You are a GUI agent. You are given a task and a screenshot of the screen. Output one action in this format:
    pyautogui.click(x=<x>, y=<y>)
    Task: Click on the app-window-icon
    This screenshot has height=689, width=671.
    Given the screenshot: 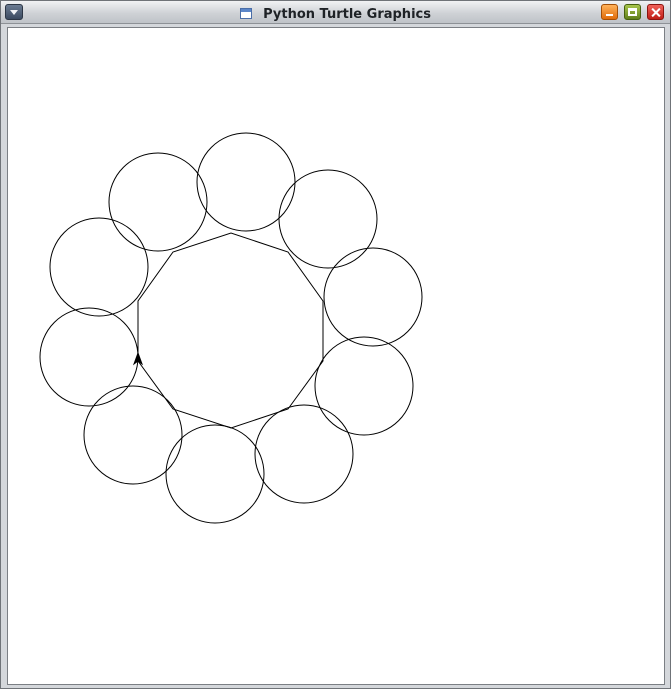 What is the action you would take?
    pyautogui.click(x=246, y=13)
    